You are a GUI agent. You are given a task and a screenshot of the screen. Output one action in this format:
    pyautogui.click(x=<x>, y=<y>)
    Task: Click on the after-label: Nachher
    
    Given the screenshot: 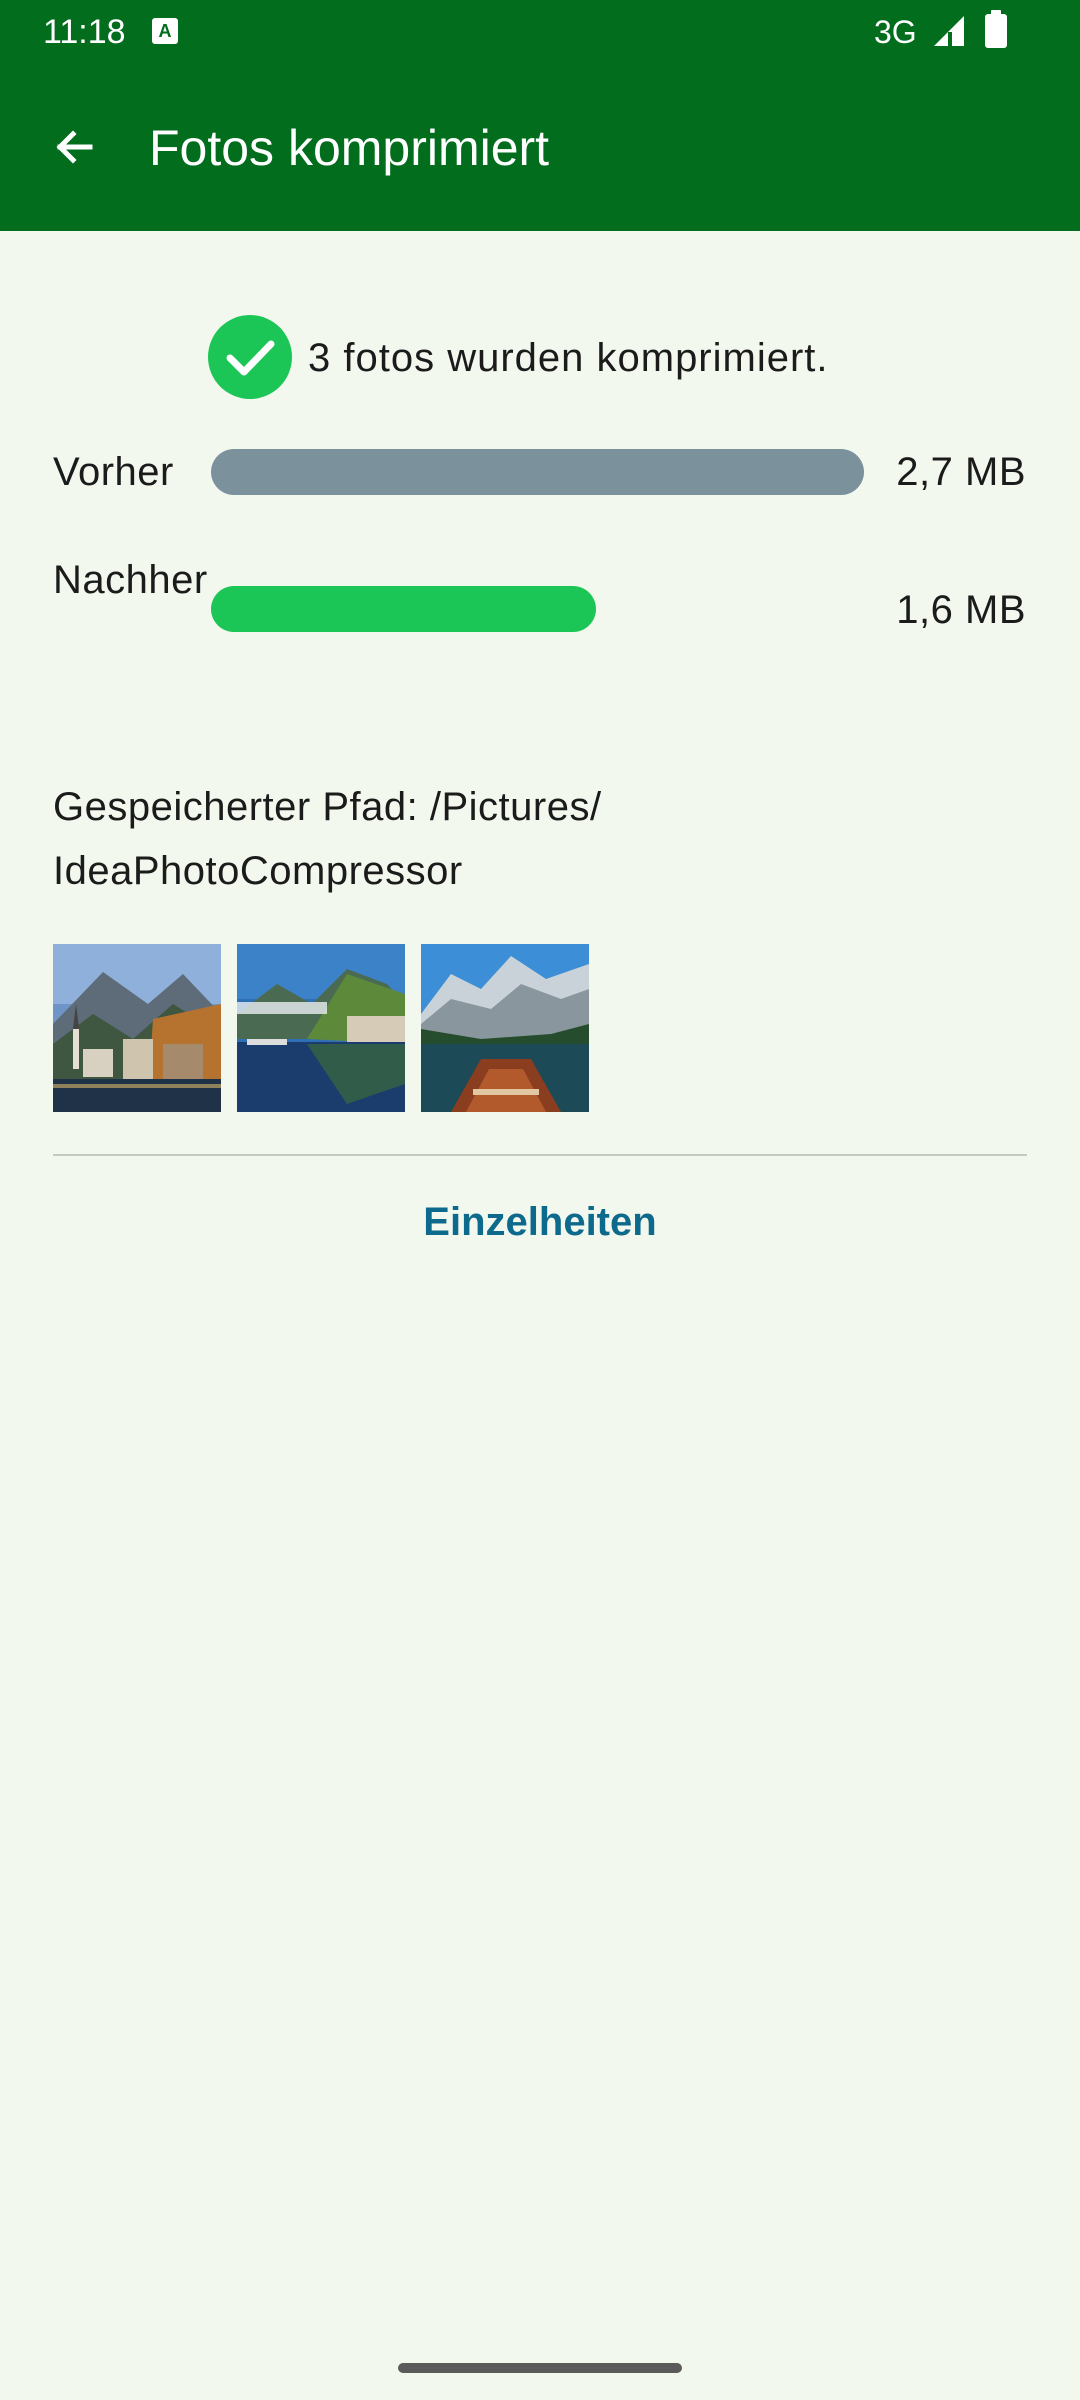 What is the action you would take?
    pyautogui.click(x=130, y=580)
    